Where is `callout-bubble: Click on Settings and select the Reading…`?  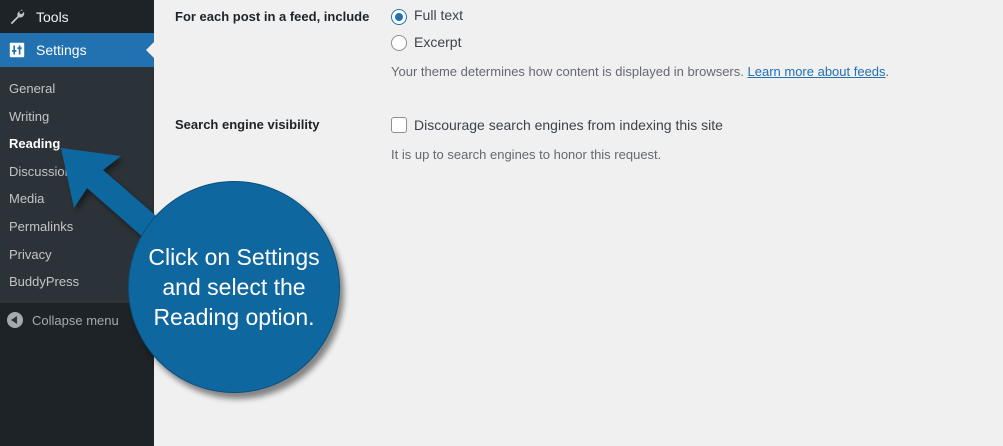 callout-bubble: Click on Settings and select the Reading… is located at coordinates (234, 287).